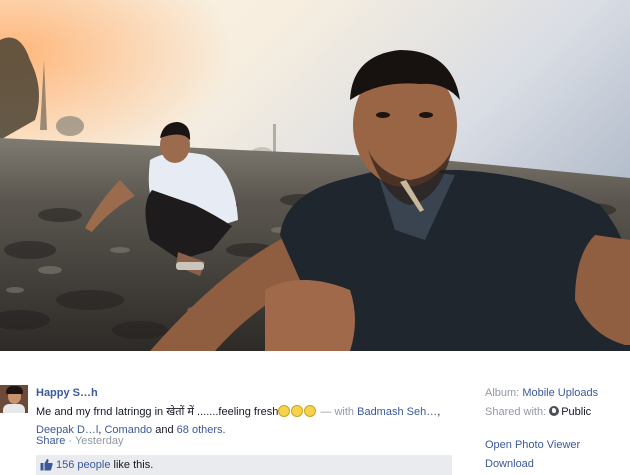  I want to click on with-prefix: — with, so click(337, 412).